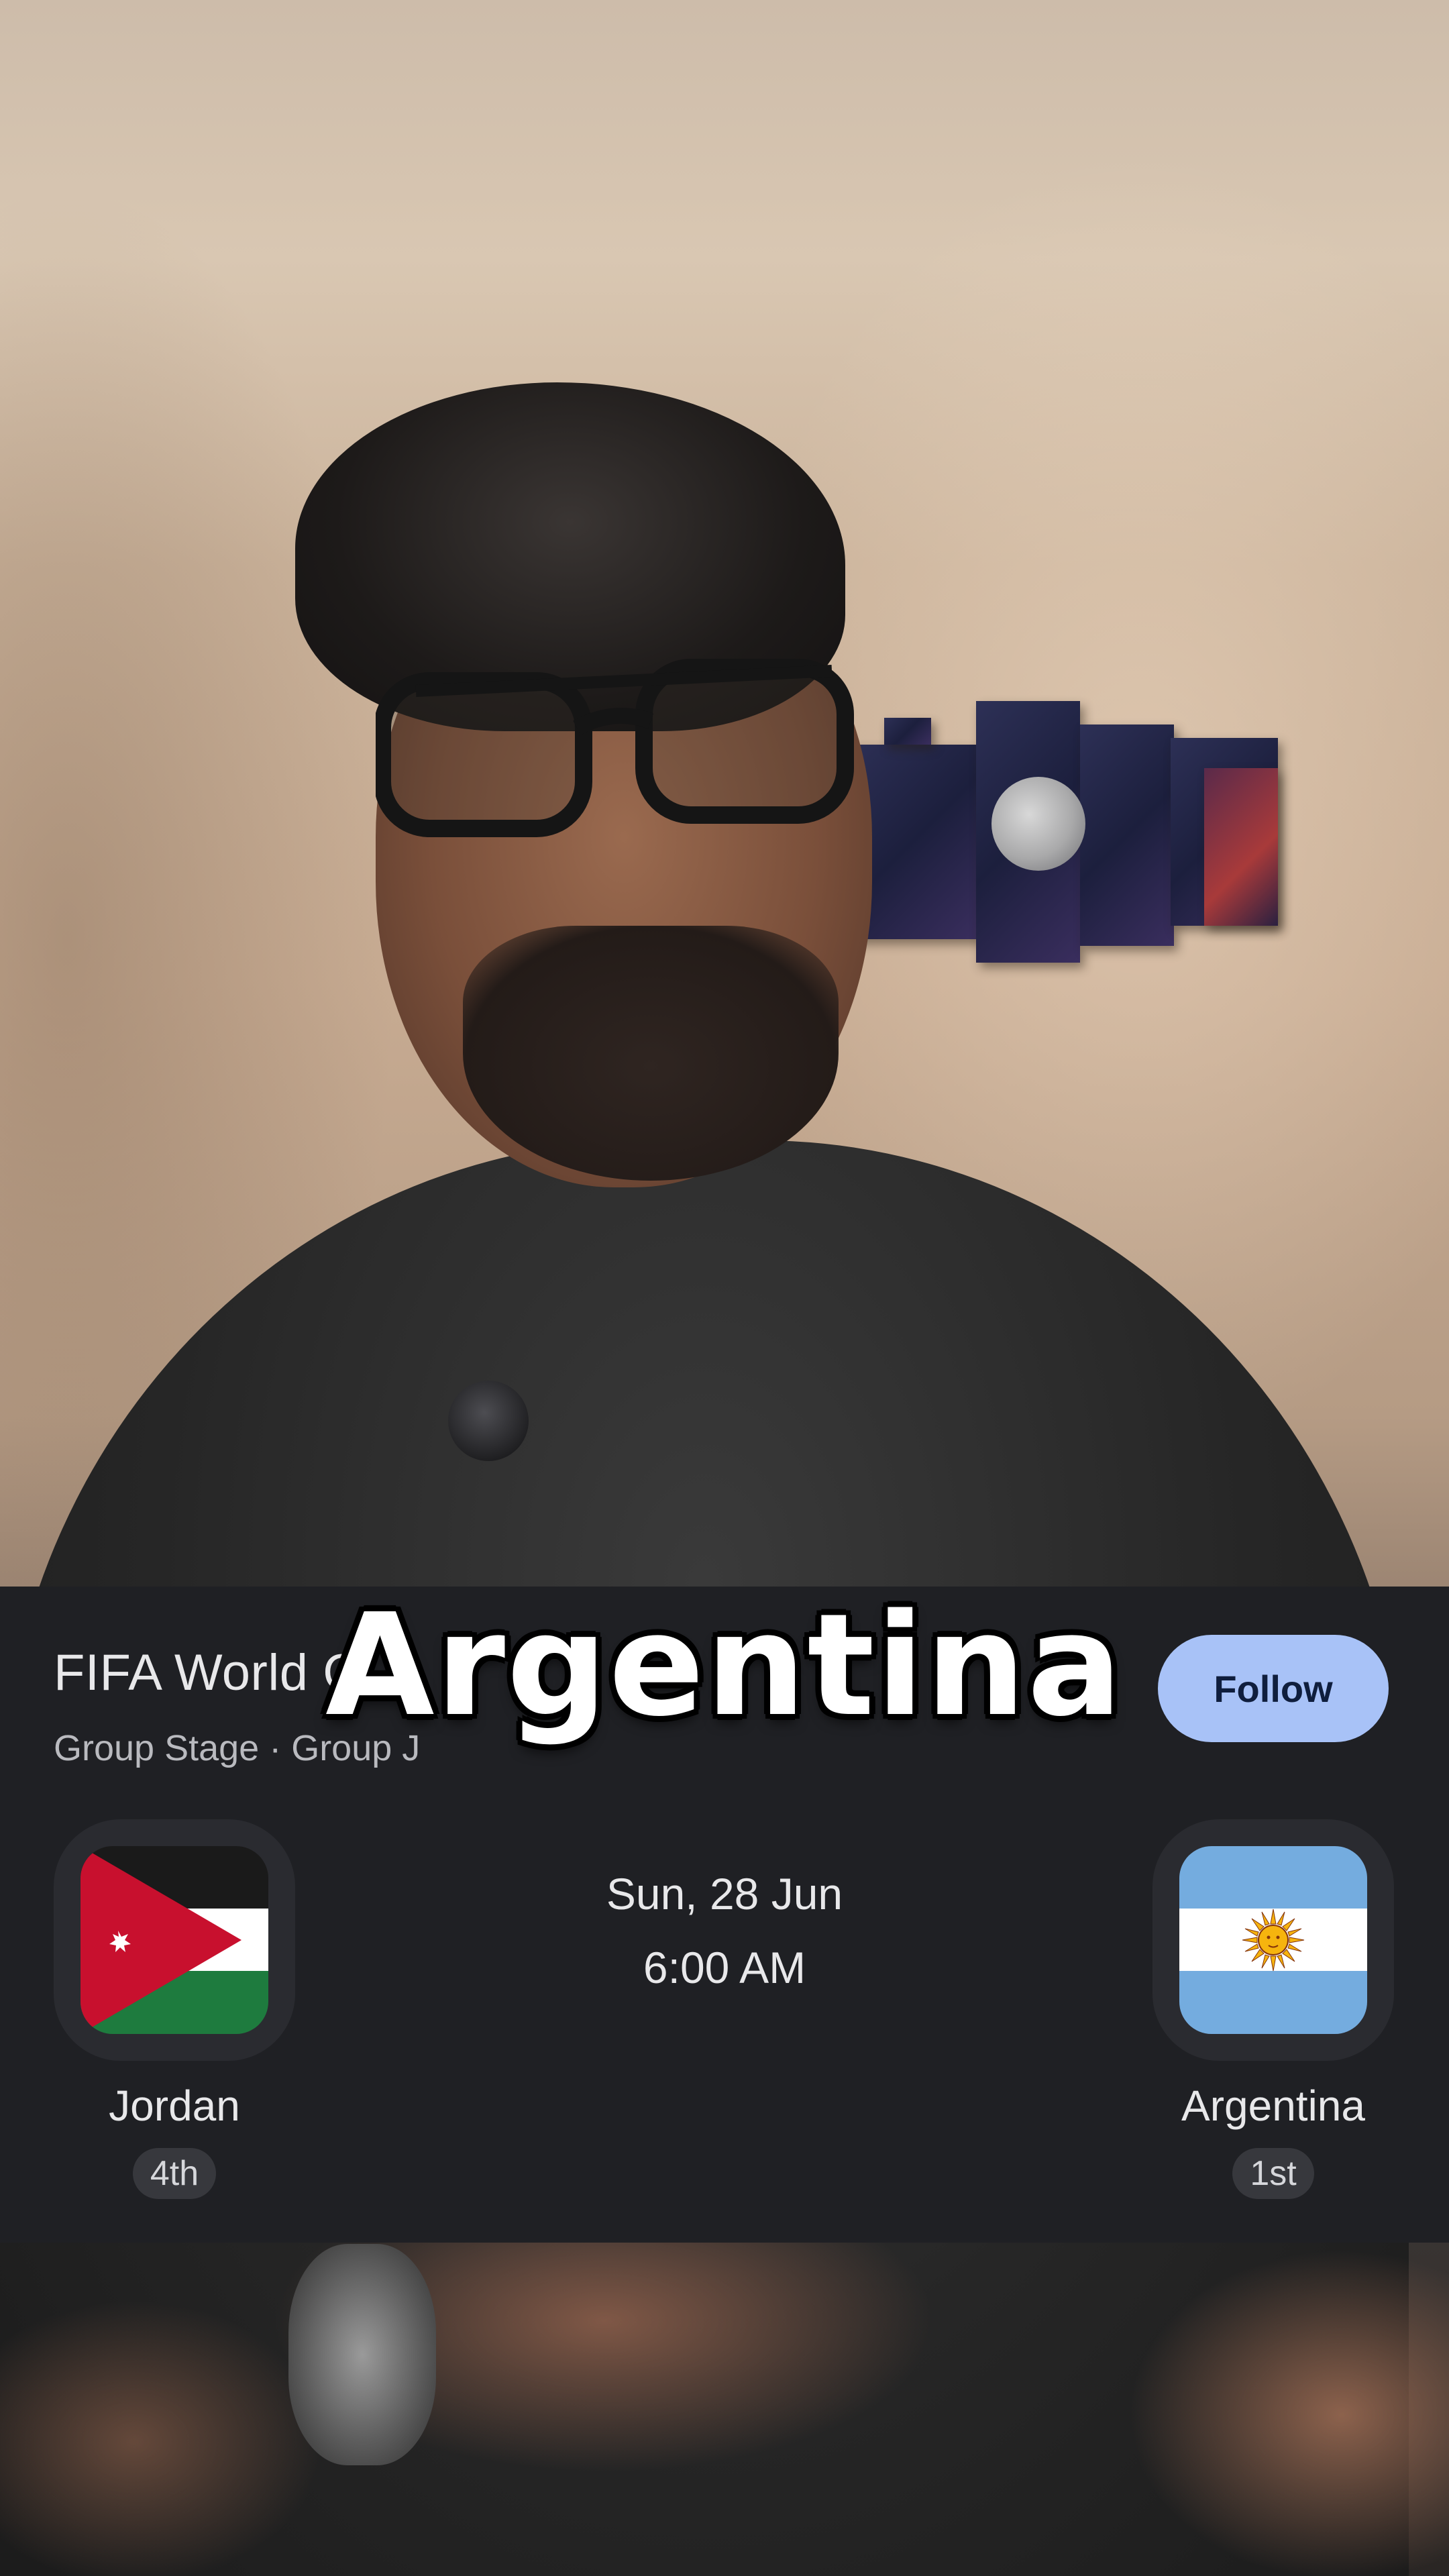  Describe the element at coordinates (174, 2173) in the screenshot. I see `home-team-rank: 4th` at that location.